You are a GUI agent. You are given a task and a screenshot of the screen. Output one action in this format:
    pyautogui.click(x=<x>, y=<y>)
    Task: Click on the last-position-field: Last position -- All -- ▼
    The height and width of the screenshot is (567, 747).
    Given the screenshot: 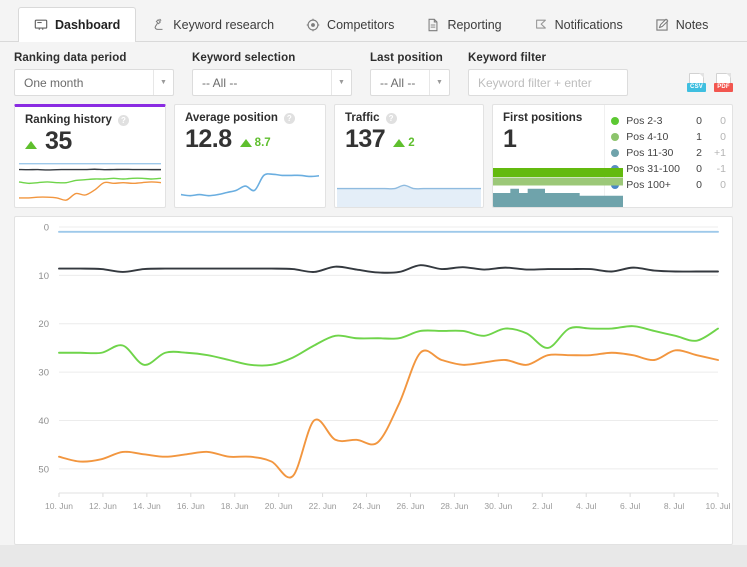 What is the action you would take?
    pyautogui.click(x=410, y=74)
    